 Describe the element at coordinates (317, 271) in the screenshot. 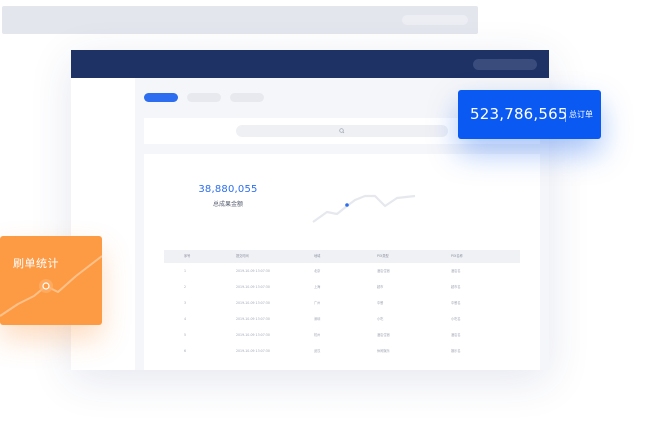

I see `cell-region: 北京` at that location.